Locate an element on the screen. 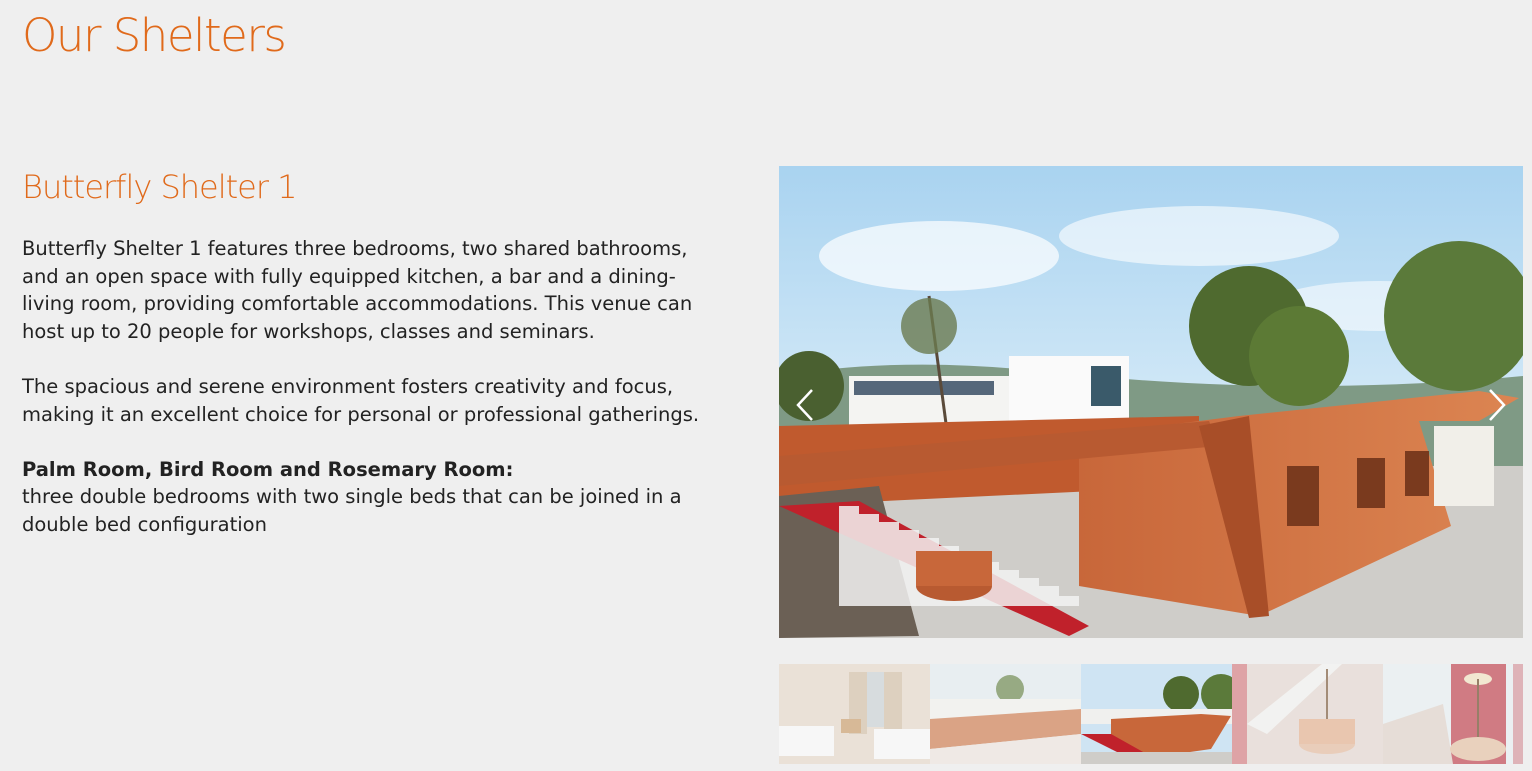 The width and height of the screenshot is (1532, 771). page-title: Our Shelters is located at coordinates (154, 35).